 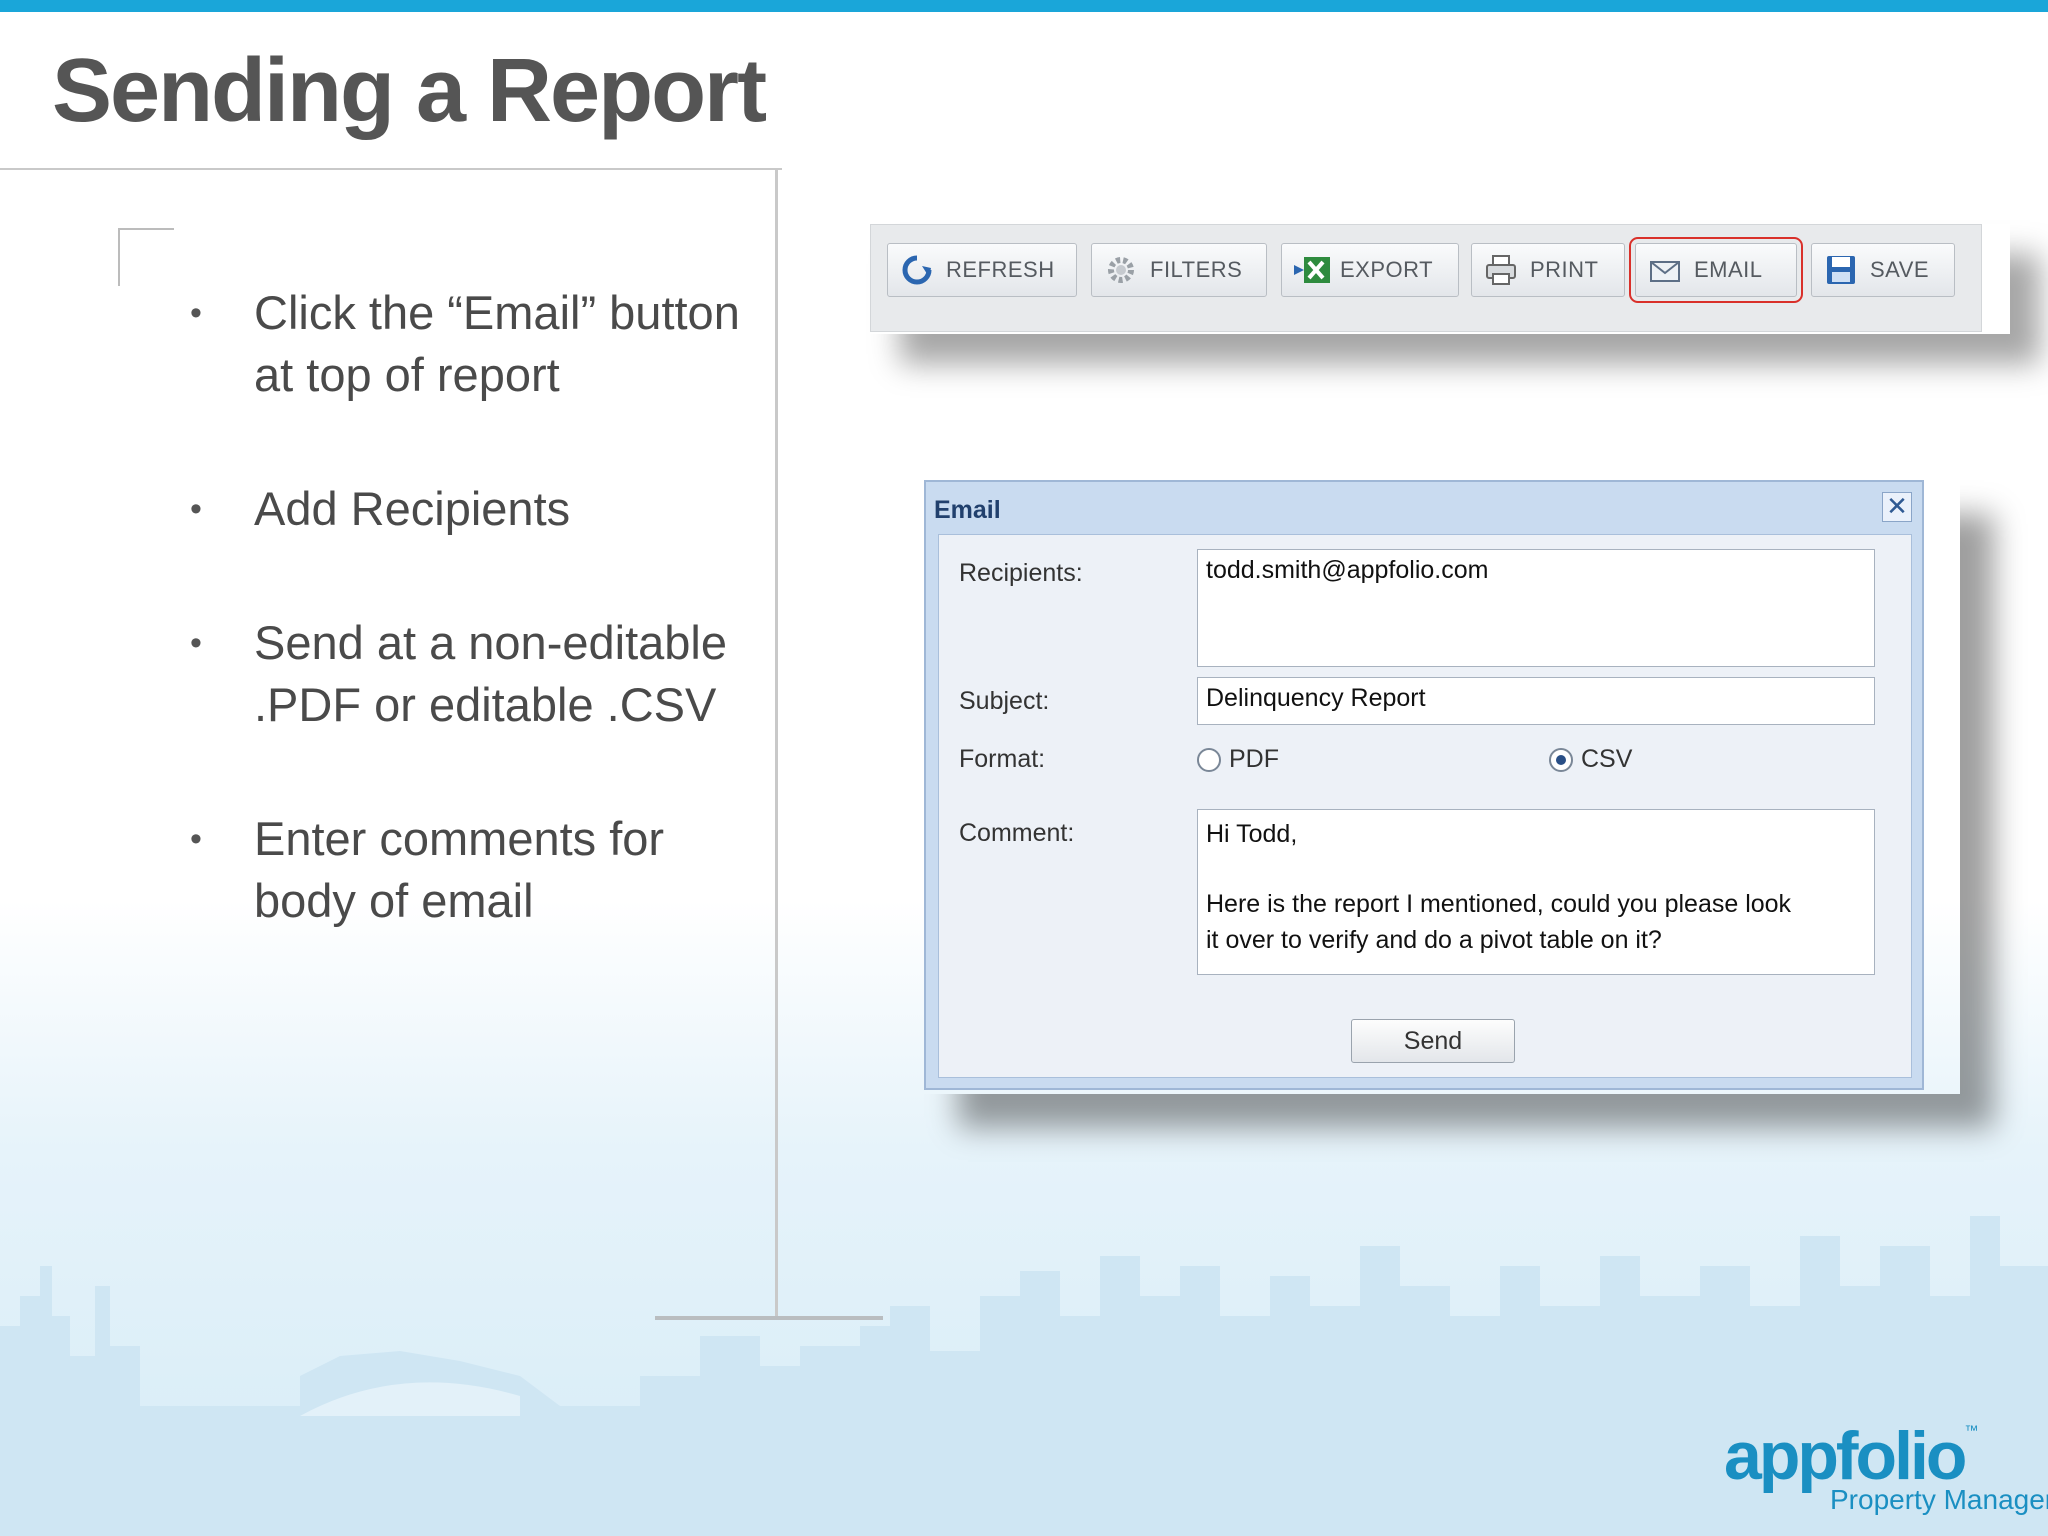 I want to click on subject-value: Delinquency Report, so click(x=1316, y=698).